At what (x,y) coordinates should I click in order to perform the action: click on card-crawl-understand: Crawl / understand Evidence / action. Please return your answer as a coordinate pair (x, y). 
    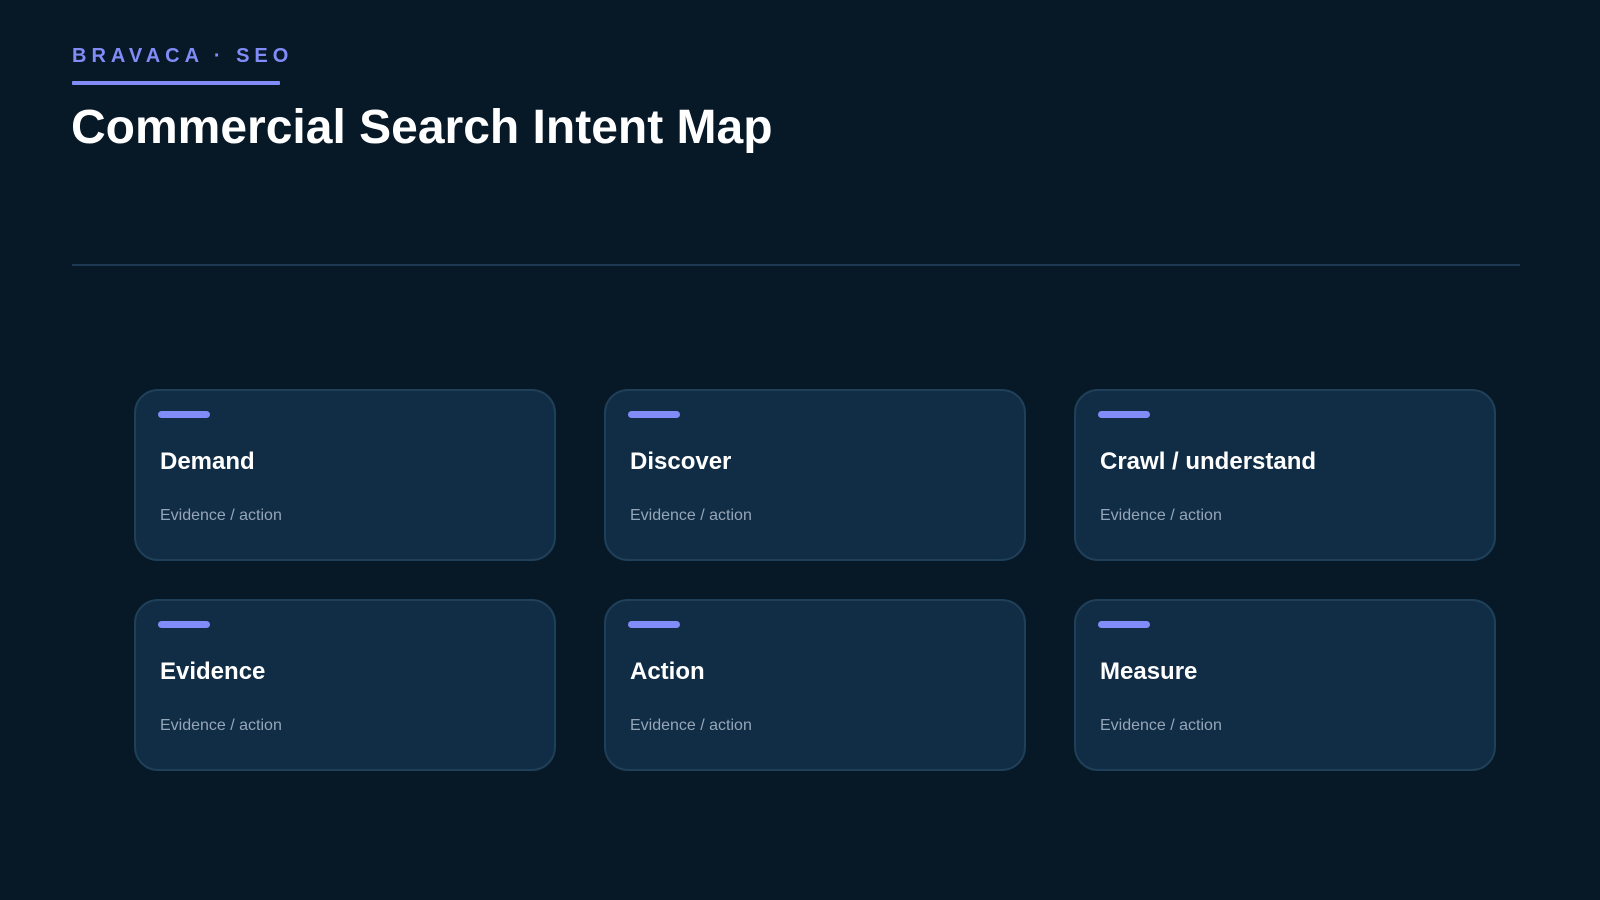
    Looking at the image, I should click on (1285, 475).